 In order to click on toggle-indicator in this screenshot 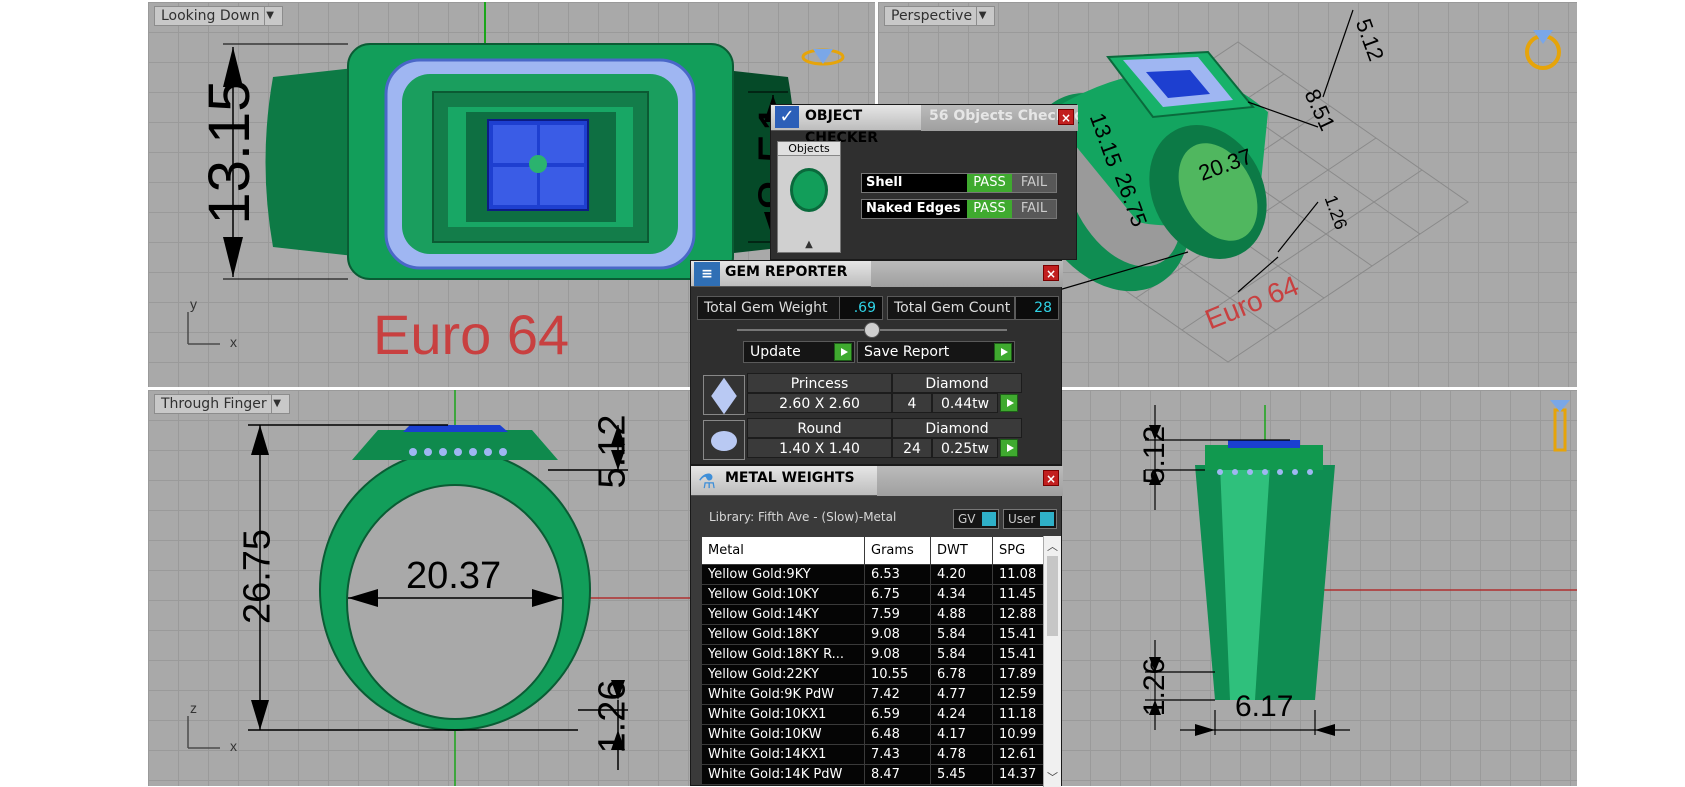, I will do `click(989, 519)`.